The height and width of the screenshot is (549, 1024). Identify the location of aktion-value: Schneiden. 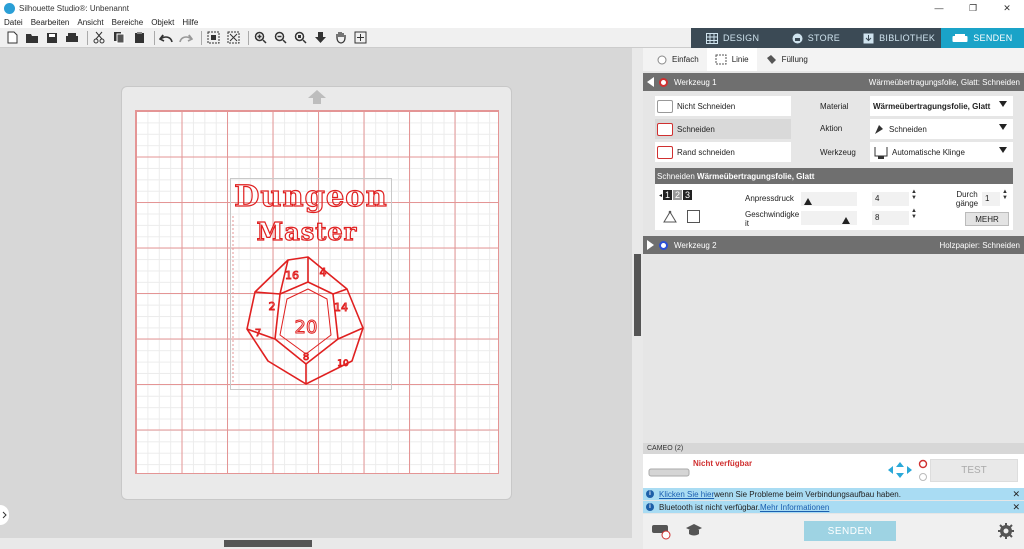
(908, 129).